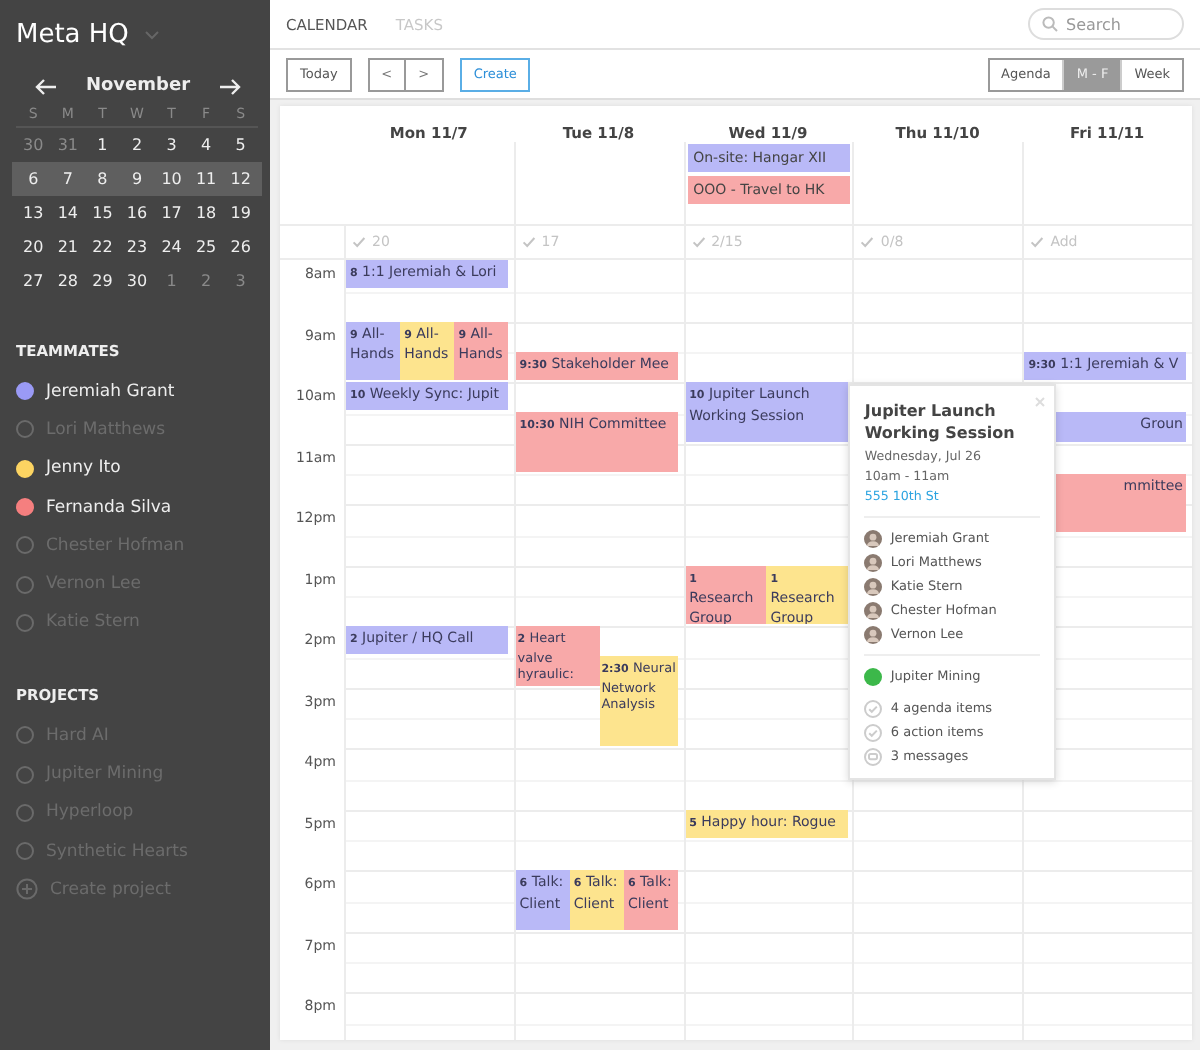  Describe the element at coordinates (1040, 402) in the screenshot. I see `close-icon` at that location.